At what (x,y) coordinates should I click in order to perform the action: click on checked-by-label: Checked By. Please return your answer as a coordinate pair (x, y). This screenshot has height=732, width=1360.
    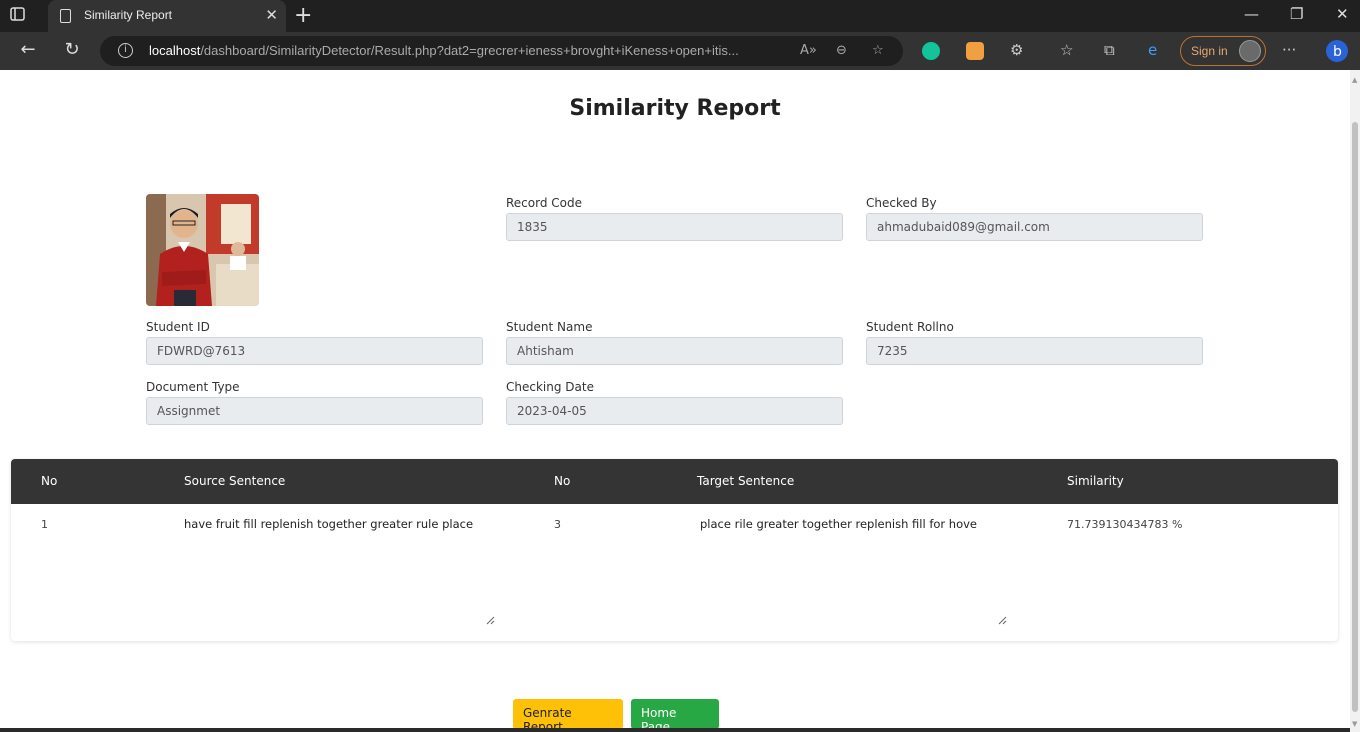
    Looking at the image, I should click on (901, 203).